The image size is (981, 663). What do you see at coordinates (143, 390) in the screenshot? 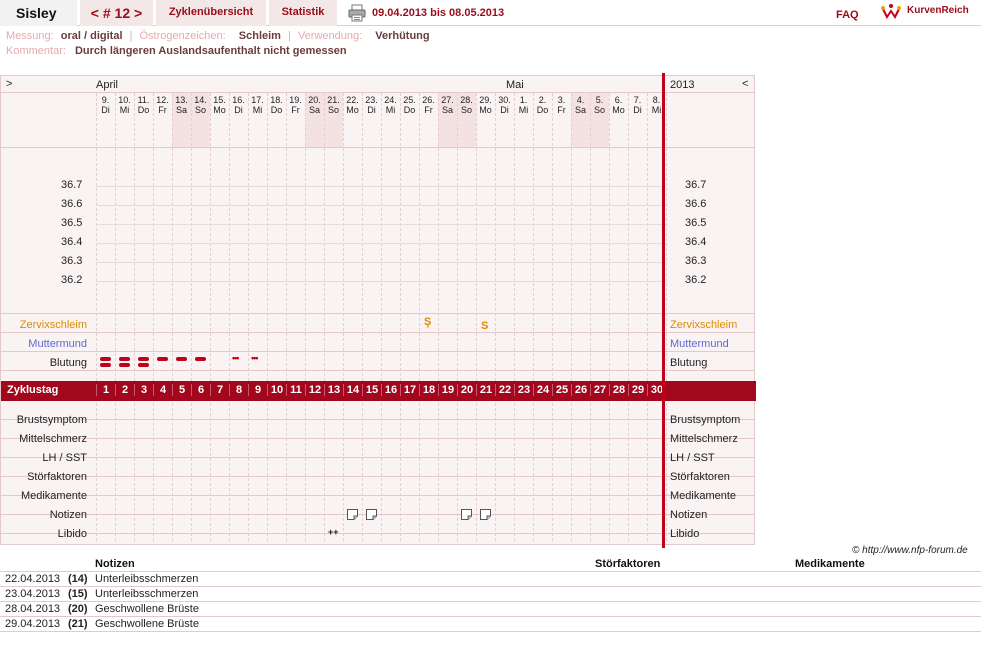
I see `cycle-day-number: 3` at bounding box center [143, 390].